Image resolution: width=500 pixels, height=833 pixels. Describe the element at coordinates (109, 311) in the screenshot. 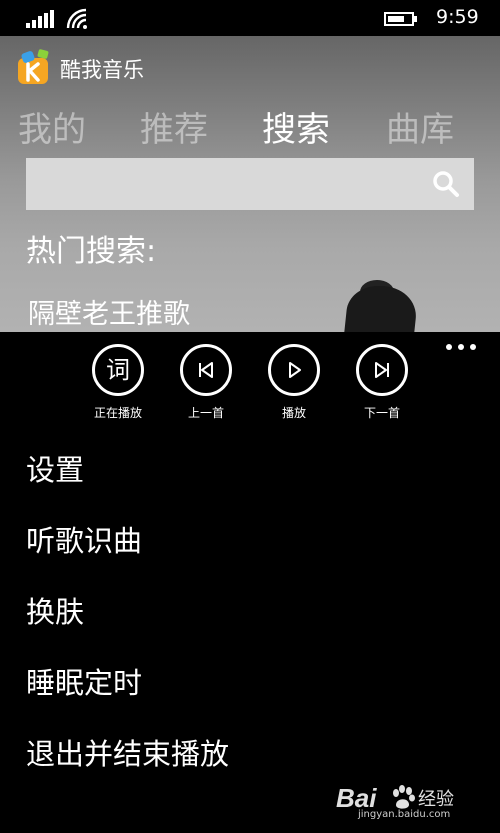

I see `hot-search-item: 隔壁老王推歌` at that location.